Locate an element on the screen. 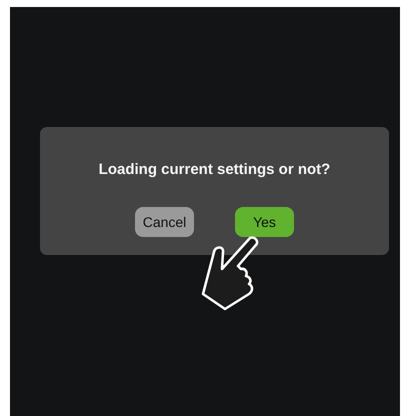  dialog-message: Loading current settings or not? is located at coordinates (214, 169).